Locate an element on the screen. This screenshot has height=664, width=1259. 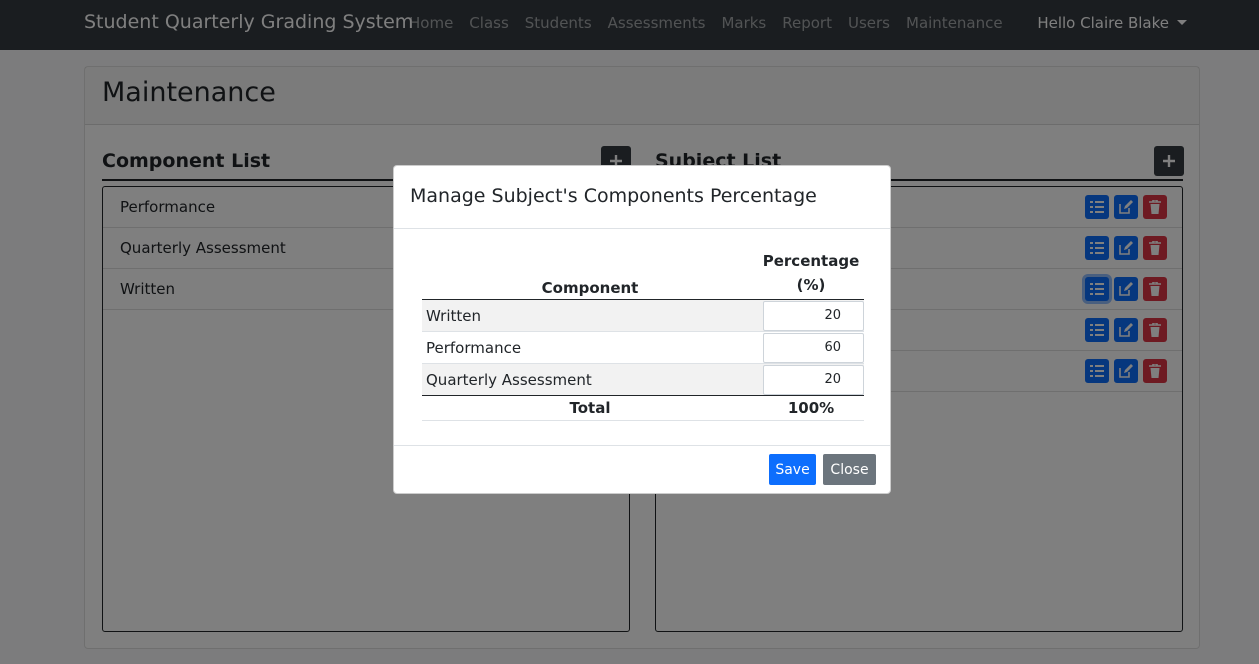
component-name: Performance is located at coordinates (590, 347).